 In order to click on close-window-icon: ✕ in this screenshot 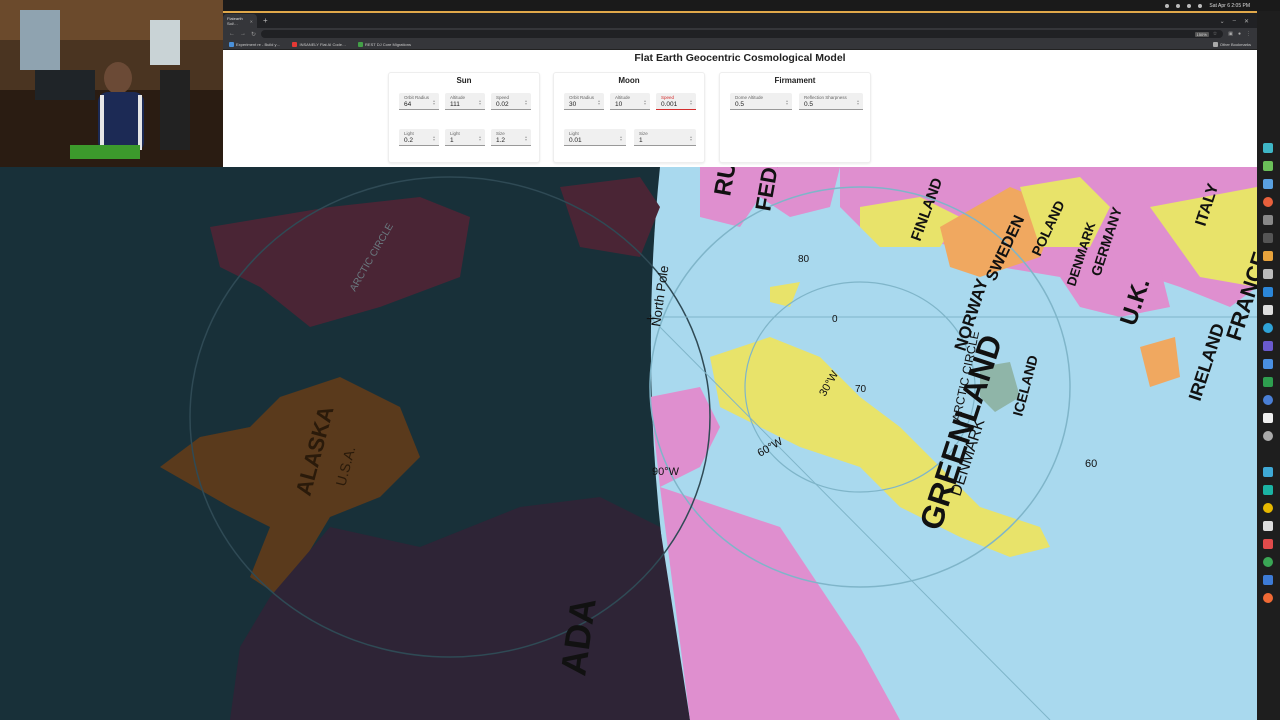, I will do `click(1246, 21)`.